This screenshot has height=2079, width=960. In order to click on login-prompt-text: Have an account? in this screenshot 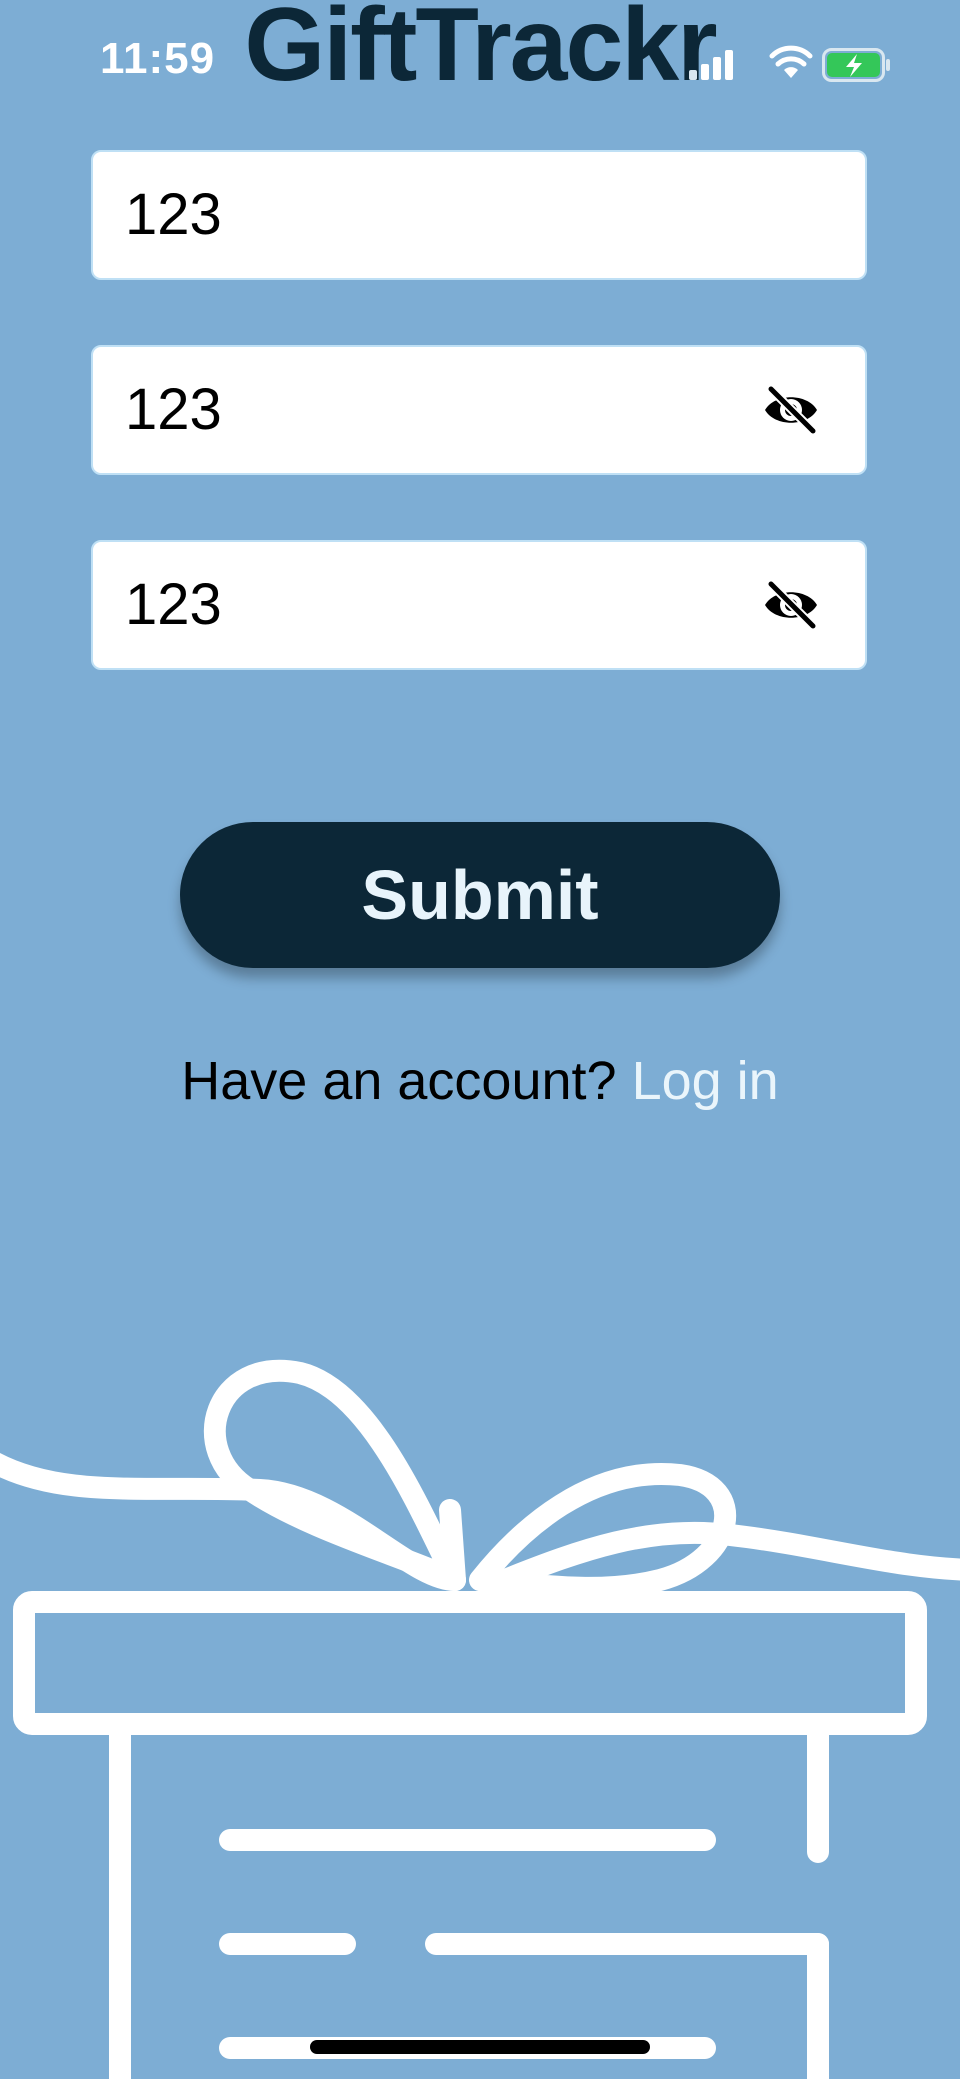, I will do `click(399, 1081)`.